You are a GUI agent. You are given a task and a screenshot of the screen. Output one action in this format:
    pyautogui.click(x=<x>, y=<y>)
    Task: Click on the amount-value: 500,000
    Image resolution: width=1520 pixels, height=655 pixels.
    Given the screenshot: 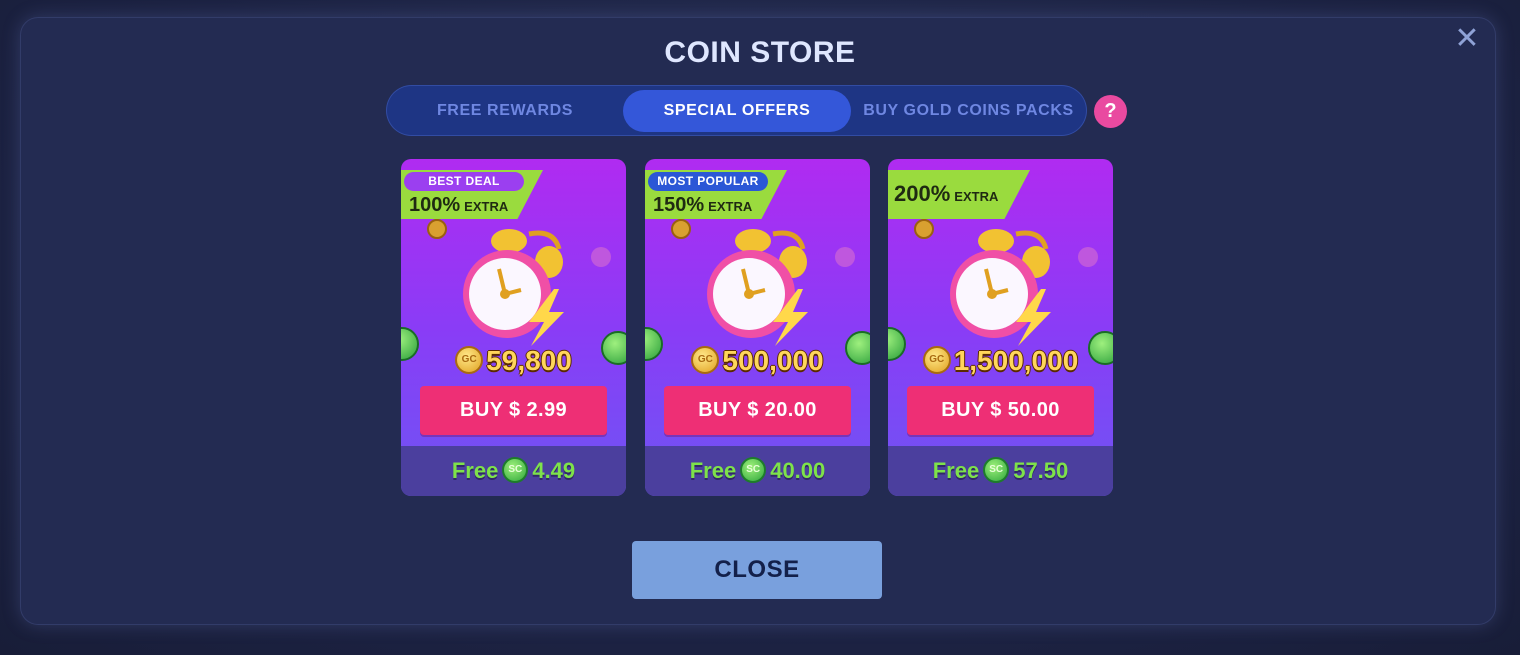 What is the action you would take?
    pyautogui.click(x=773, y=360)
    